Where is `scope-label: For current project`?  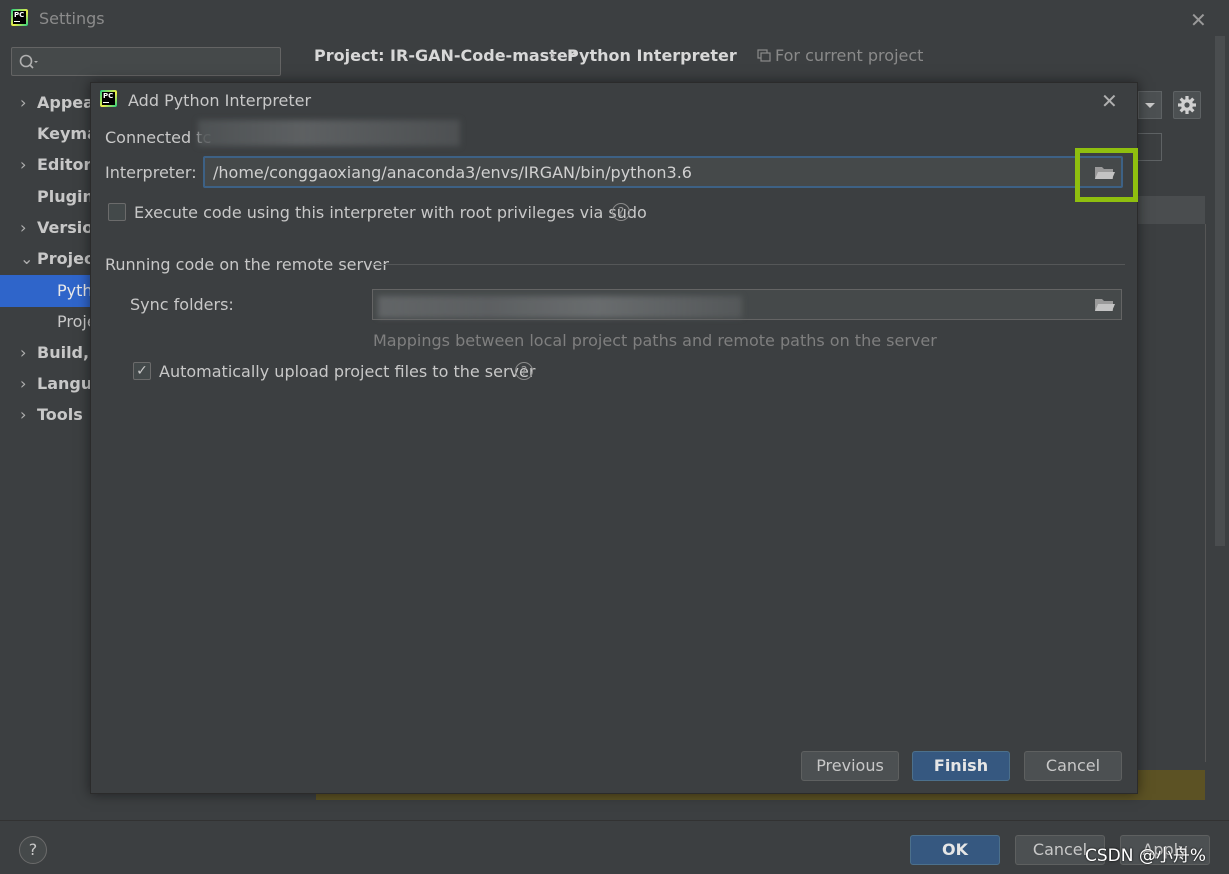
scope-label: For current project is located at coordinates (849, 55).